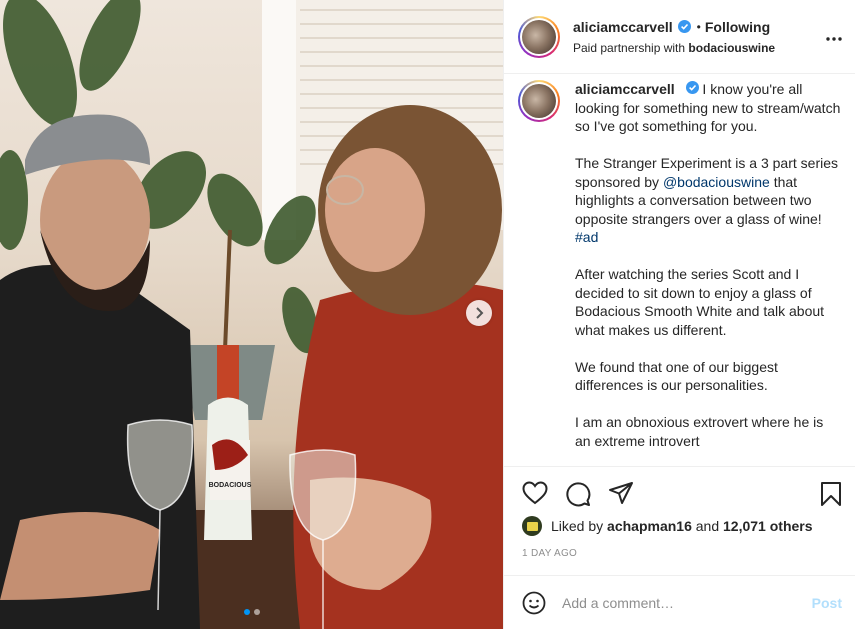  I want to click on heart-icon, so click(535, 493).